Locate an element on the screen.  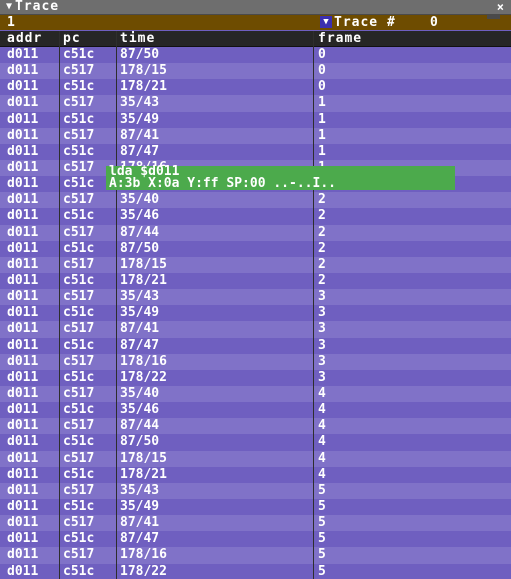
column-header-frame: frame is located at coordinates (340, 38).